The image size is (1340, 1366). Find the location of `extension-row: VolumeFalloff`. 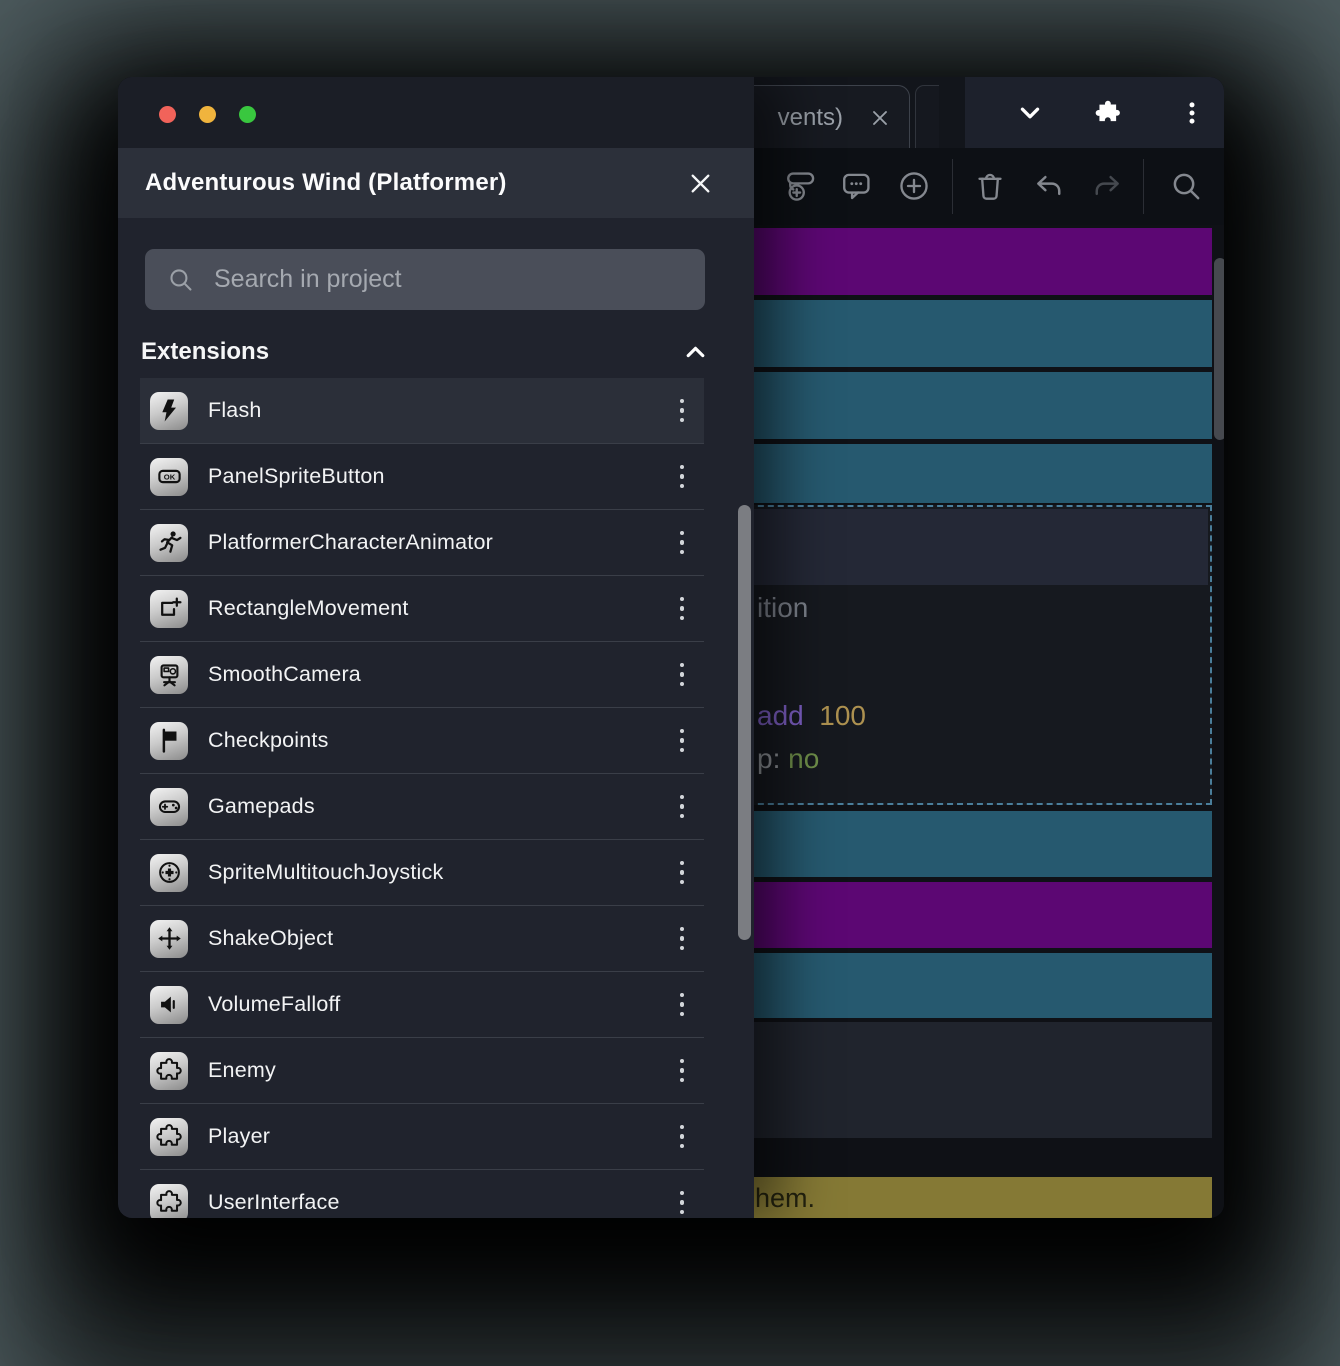

extension-row: VolumeFalloff is located at coordinates (422, 1005).